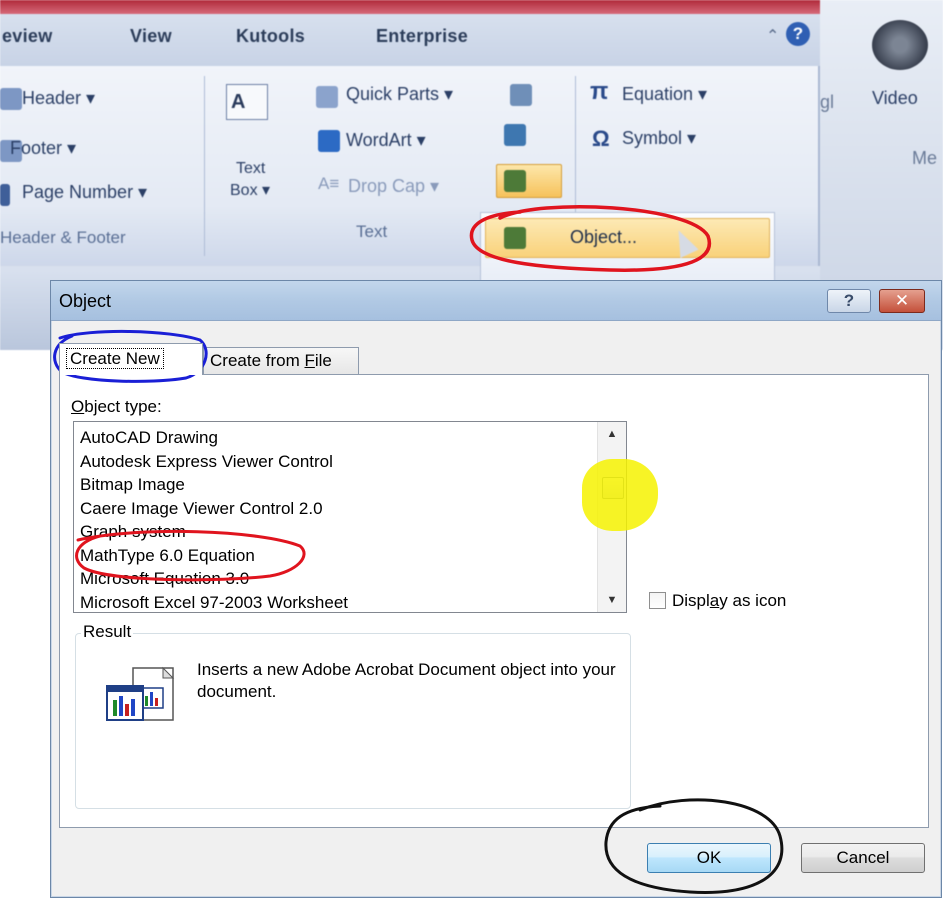  I want to click on group-separator, so click(204, 166).